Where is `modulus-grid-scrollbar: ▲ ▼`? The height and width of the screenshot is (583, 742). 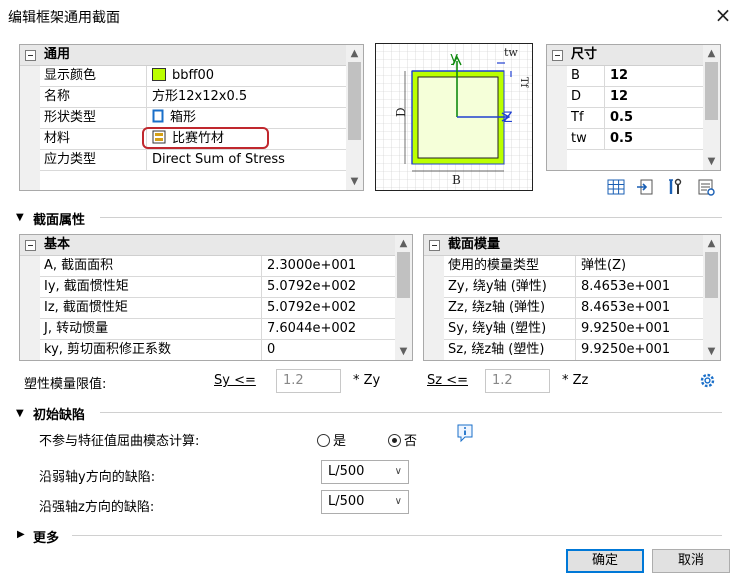
modulus-grid-scrollbar: ▲ ▼ is located at coordinates (711, 297).